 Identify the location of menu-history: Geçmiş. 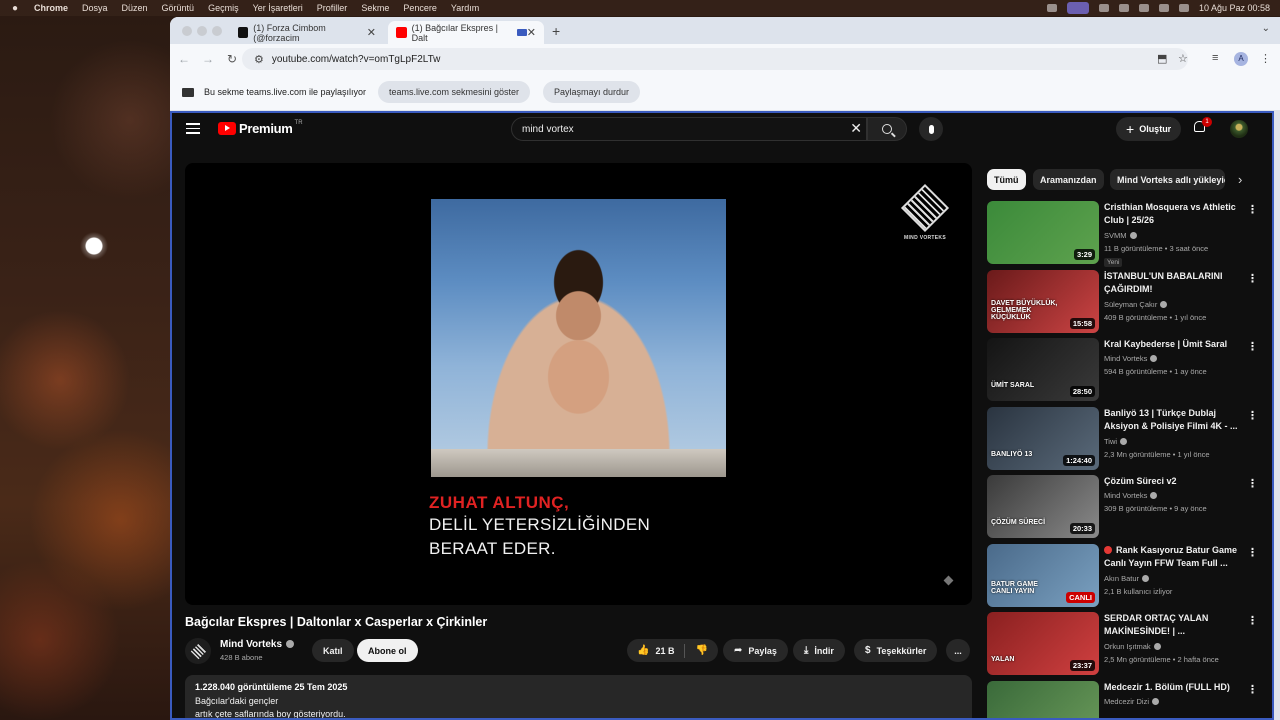
(223, 8).